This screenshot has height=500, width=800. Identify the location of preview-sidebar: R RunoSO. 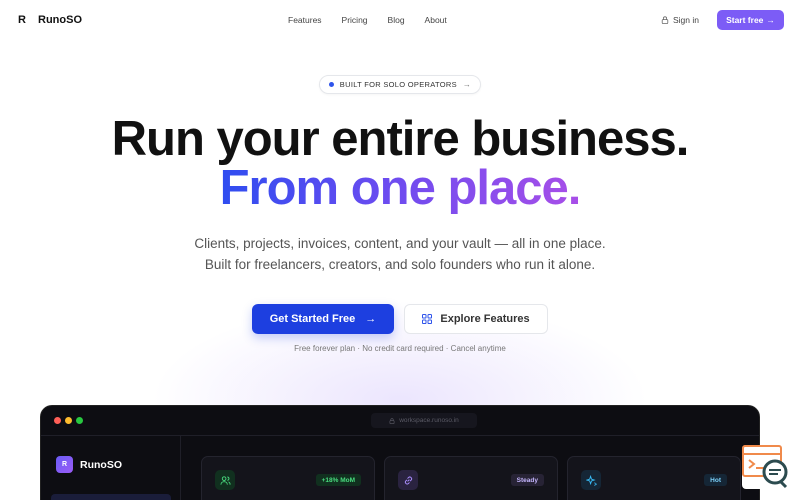
(111, 468).